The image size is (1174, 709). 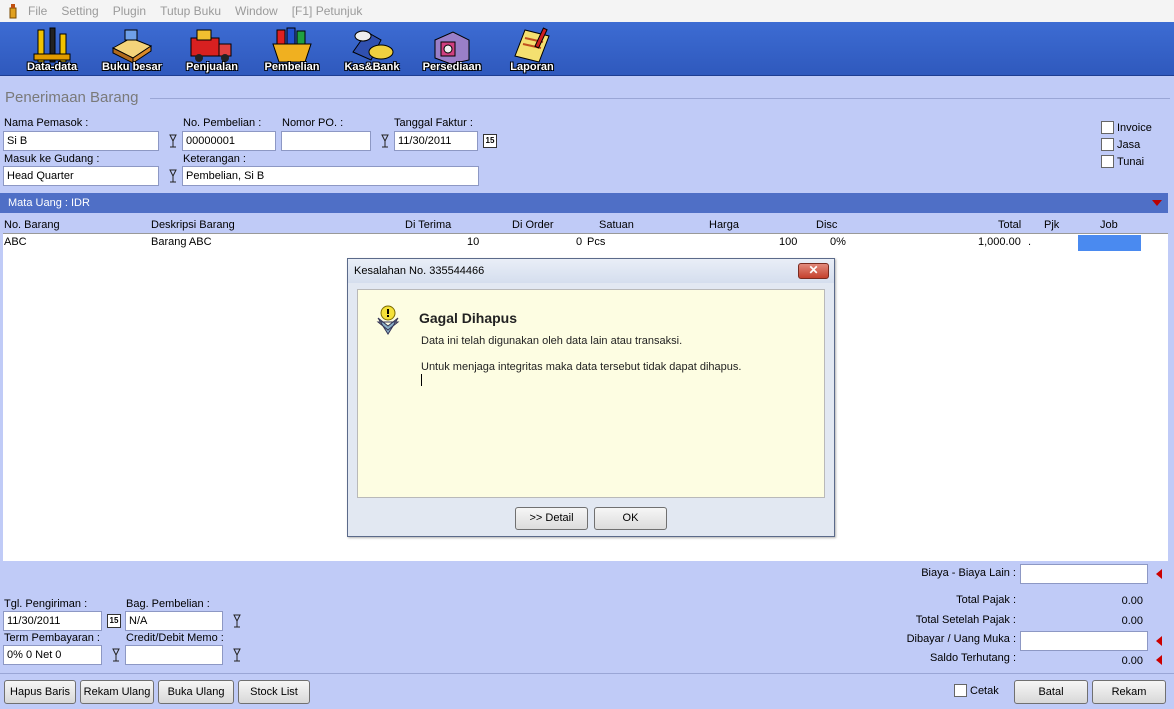 What do you see at coordinates (214, 159) in the screenshot?
I see `notes-label: Keterangan :` at bounding box center [214, 159].